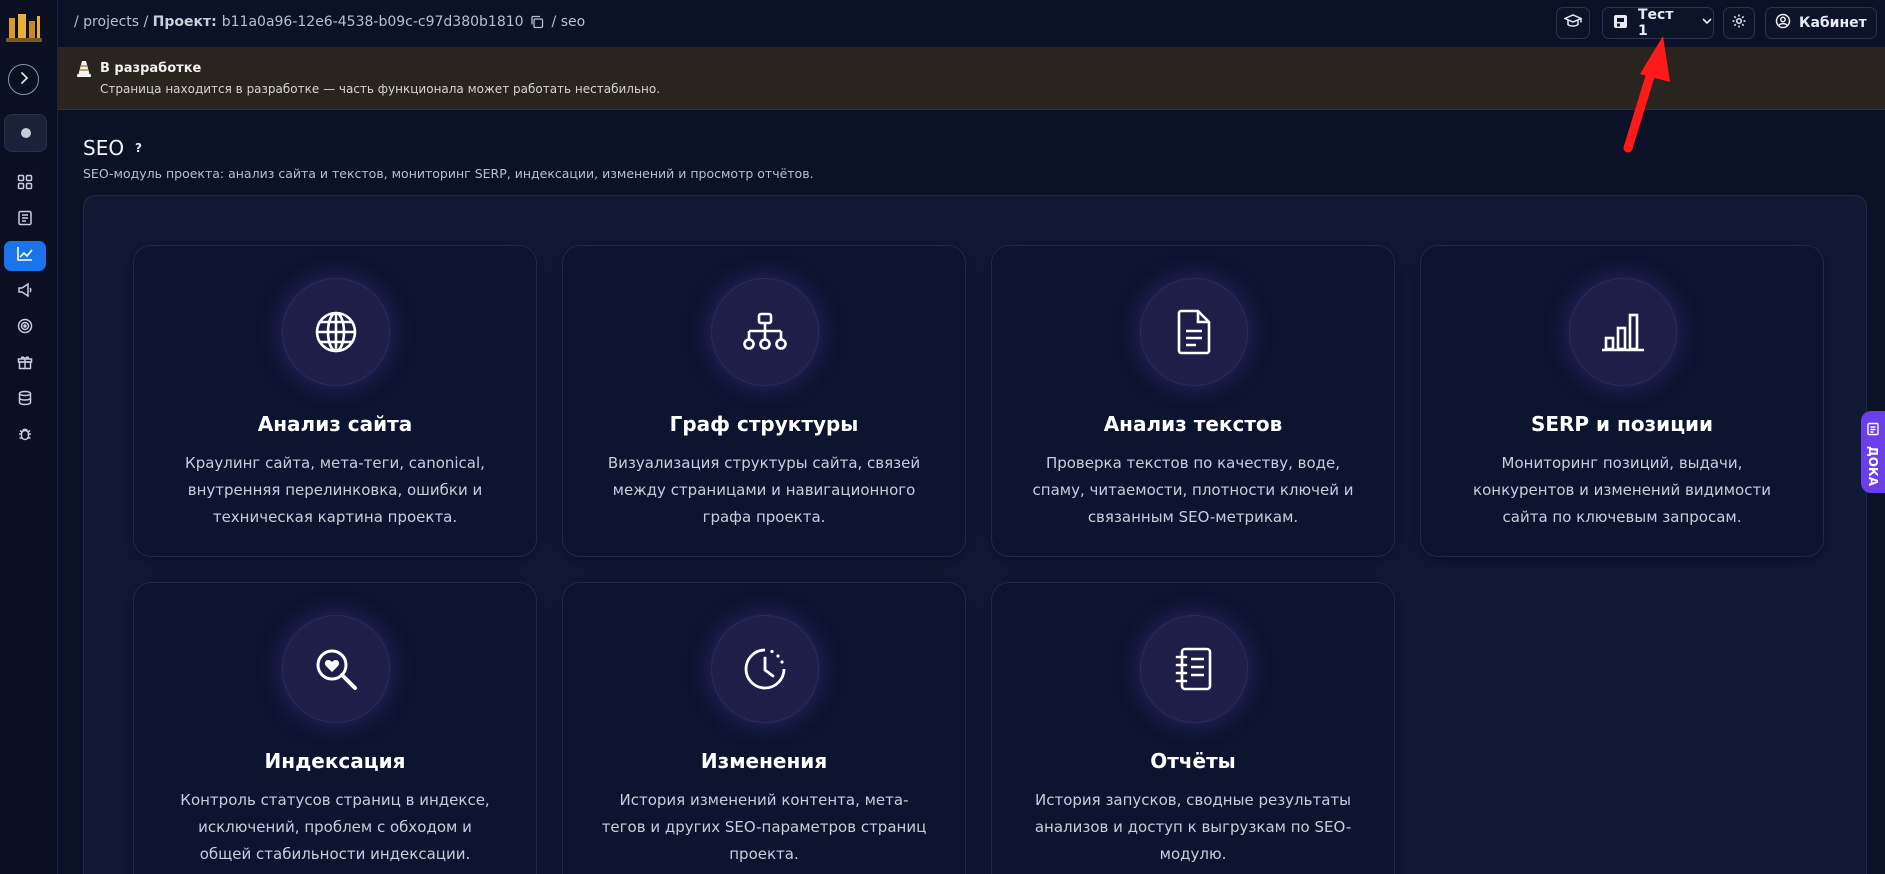  What do you see at coordinates (1193, 761) in the screenshot?
I see `card-title: Отчёты` at bounding box center [1193, 761].